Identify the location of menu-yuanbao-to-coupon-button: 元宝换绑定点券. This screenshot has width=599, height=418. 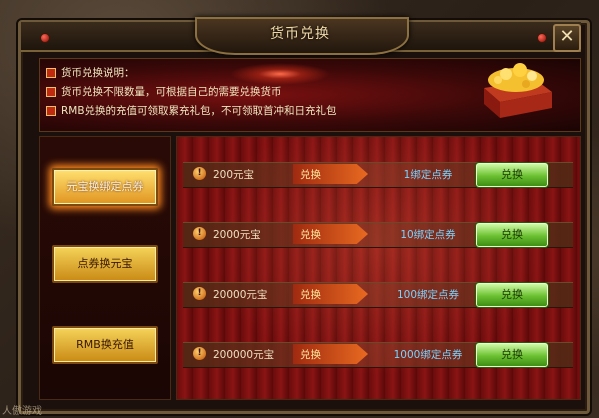
(105, 187).